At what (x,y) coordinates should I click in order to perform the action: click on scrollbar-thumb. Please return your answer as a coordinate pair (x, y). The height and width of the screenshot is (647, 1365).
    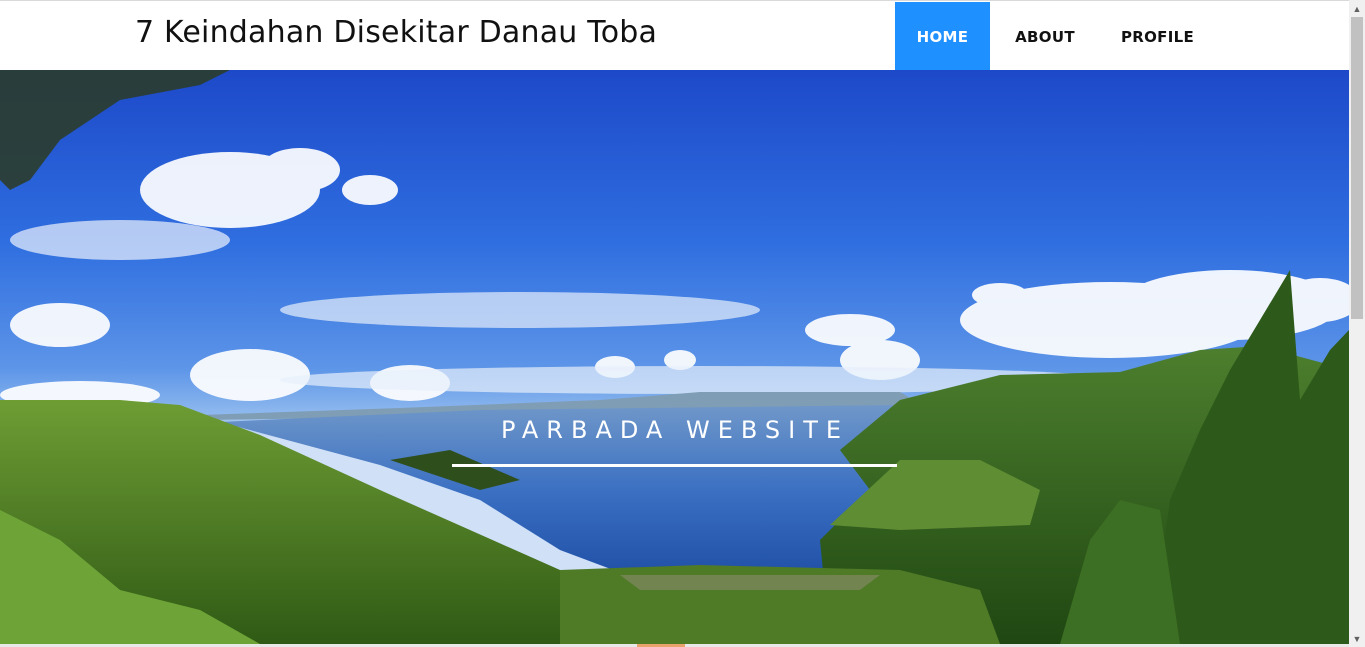
    Looking at the image, I should click on (1357, 168).